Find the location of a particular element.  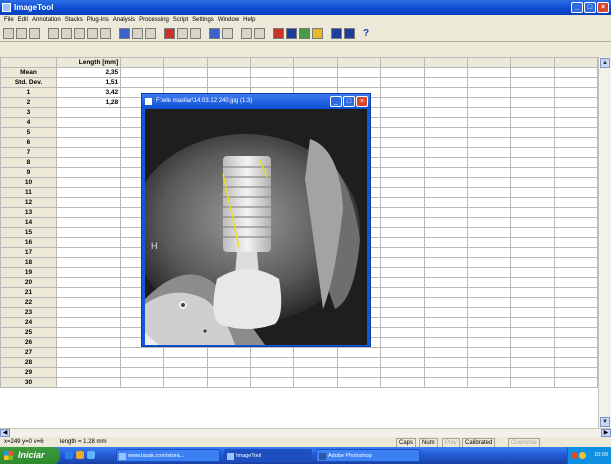

explorer-icon is located at coordinates (91, 455).